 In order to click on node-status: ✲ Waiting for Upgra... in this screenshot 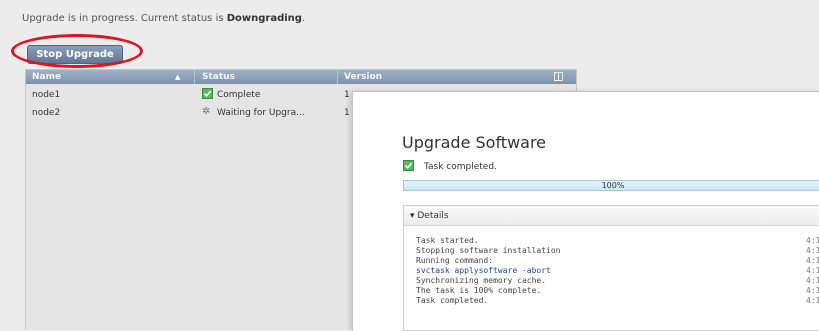, I will do `click(253, 113)`.